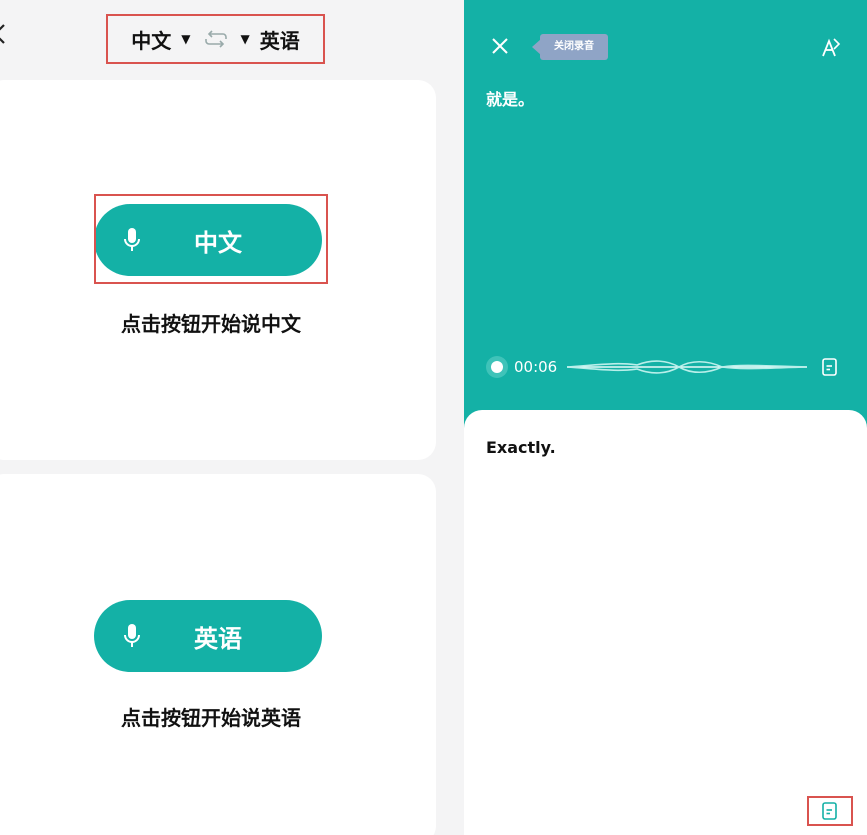  Describe the element at coordinates (521, 447) in the screenshot. I see `translated-text: Exactly.` at that location.